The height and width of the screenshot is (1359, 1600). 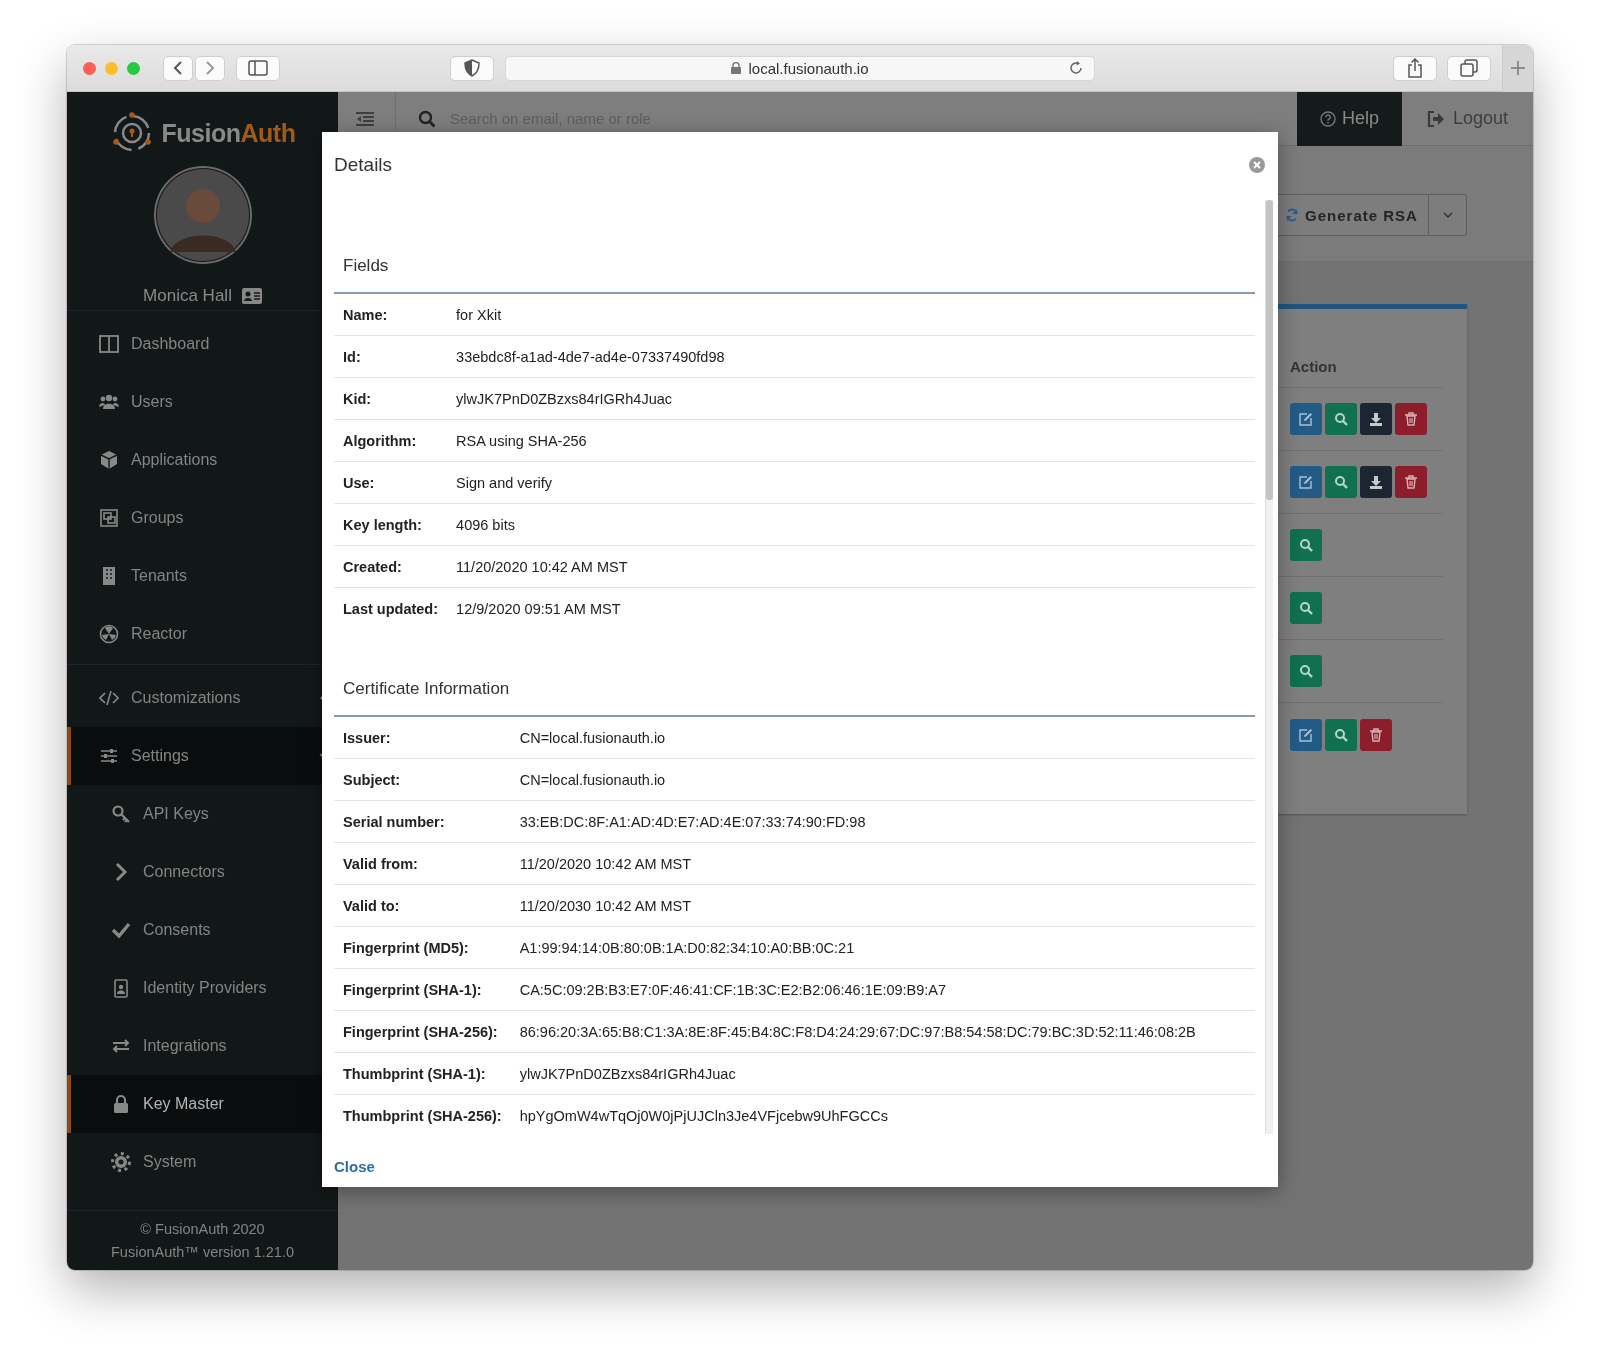 I want to click on field-label: Thumbprint (SHA-256):, so click(x=422, y=1115).